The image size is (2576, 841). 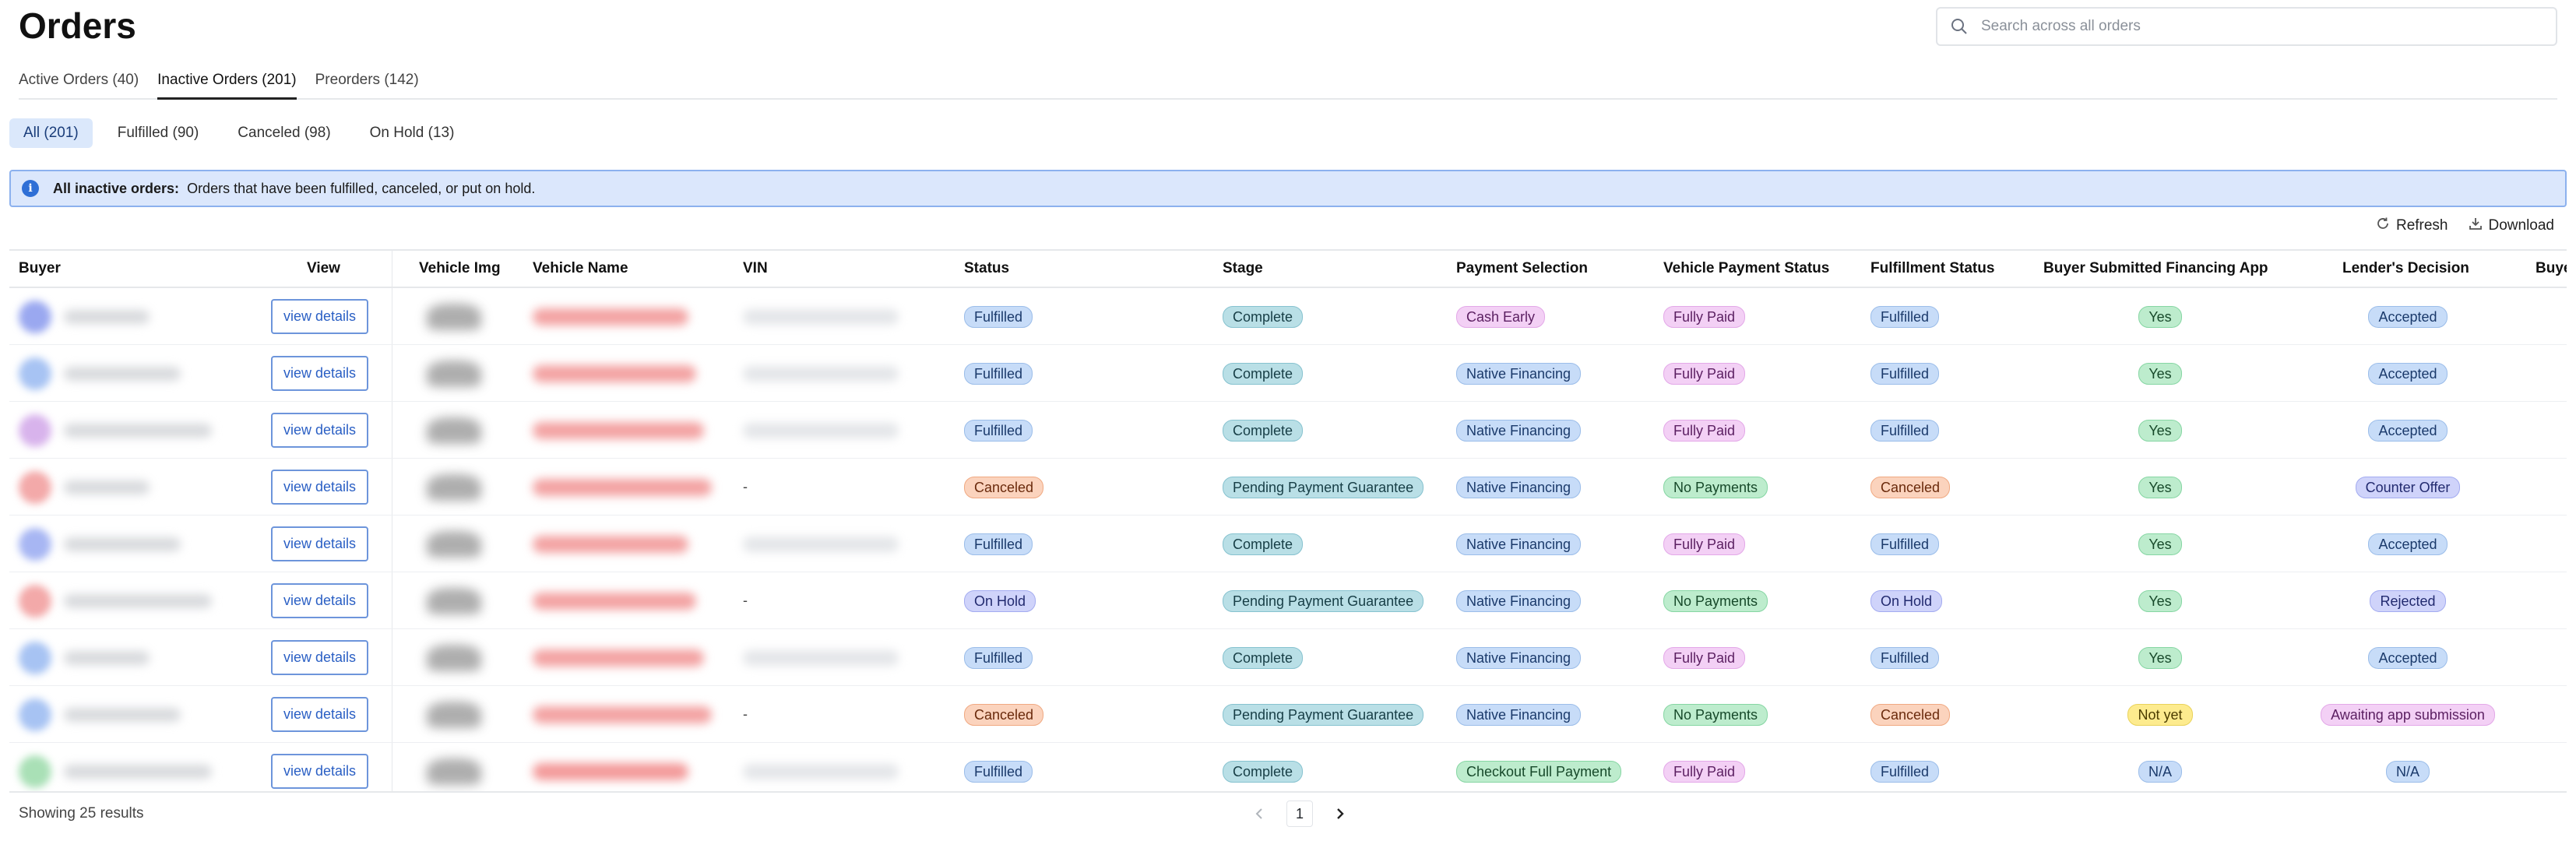 What do you see at coordinates (283, 133) in the screenshot?
I see `filter-canceled: Canceled (98)` at bounding box center [283, 133].